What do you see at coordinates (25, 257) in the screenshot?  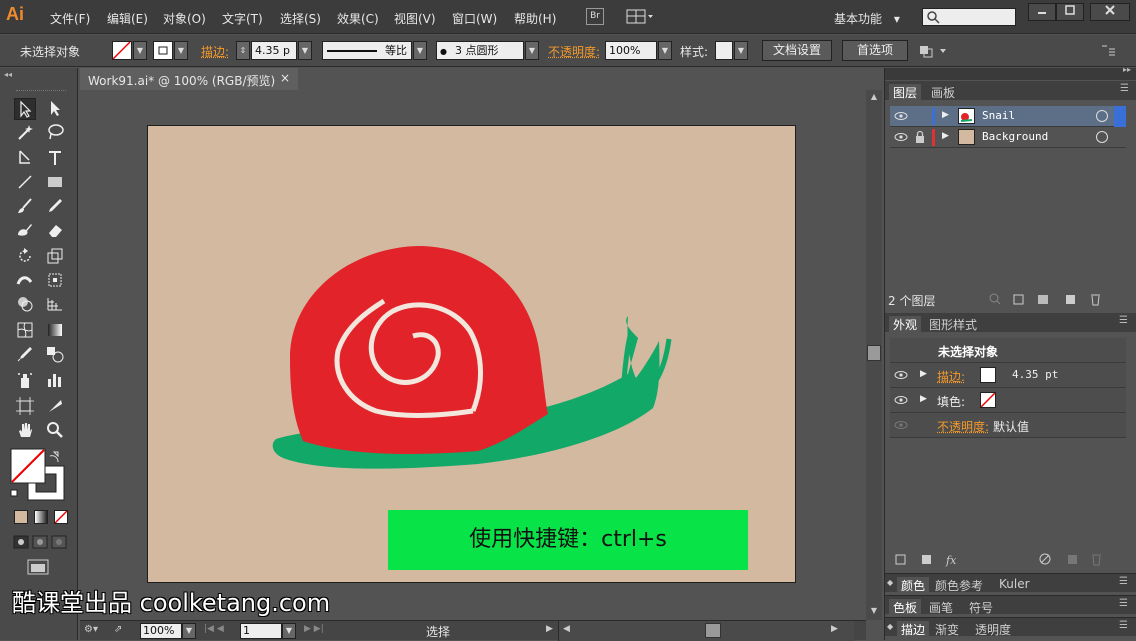 I see `rotate-tool-icon` at bounding box center [25, 257].